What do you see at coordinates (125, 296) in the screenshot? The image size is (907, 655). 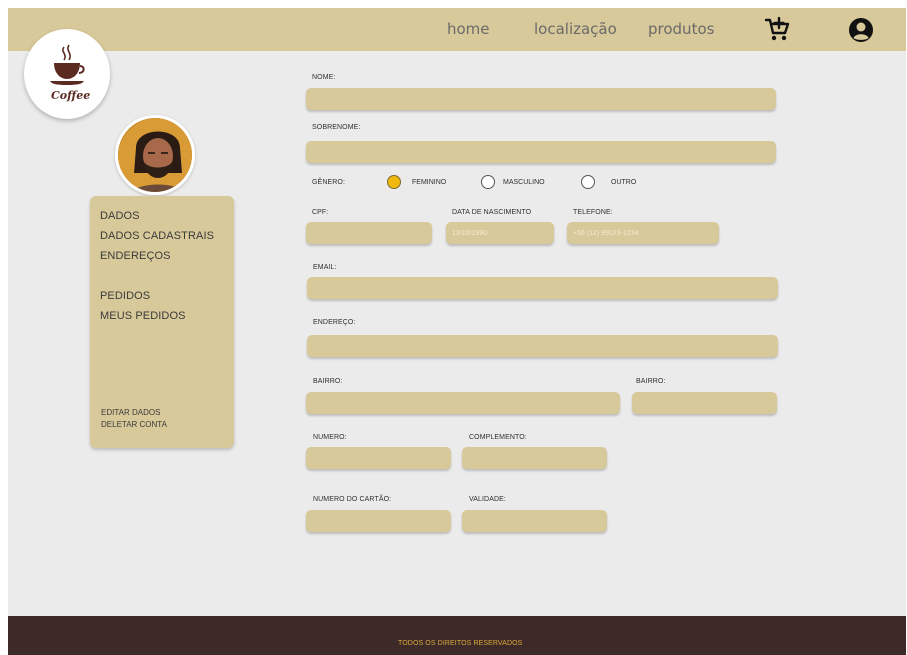 I see `sidebar-item-pedidos: PEDIDOS` at bounding box center [125, 296].